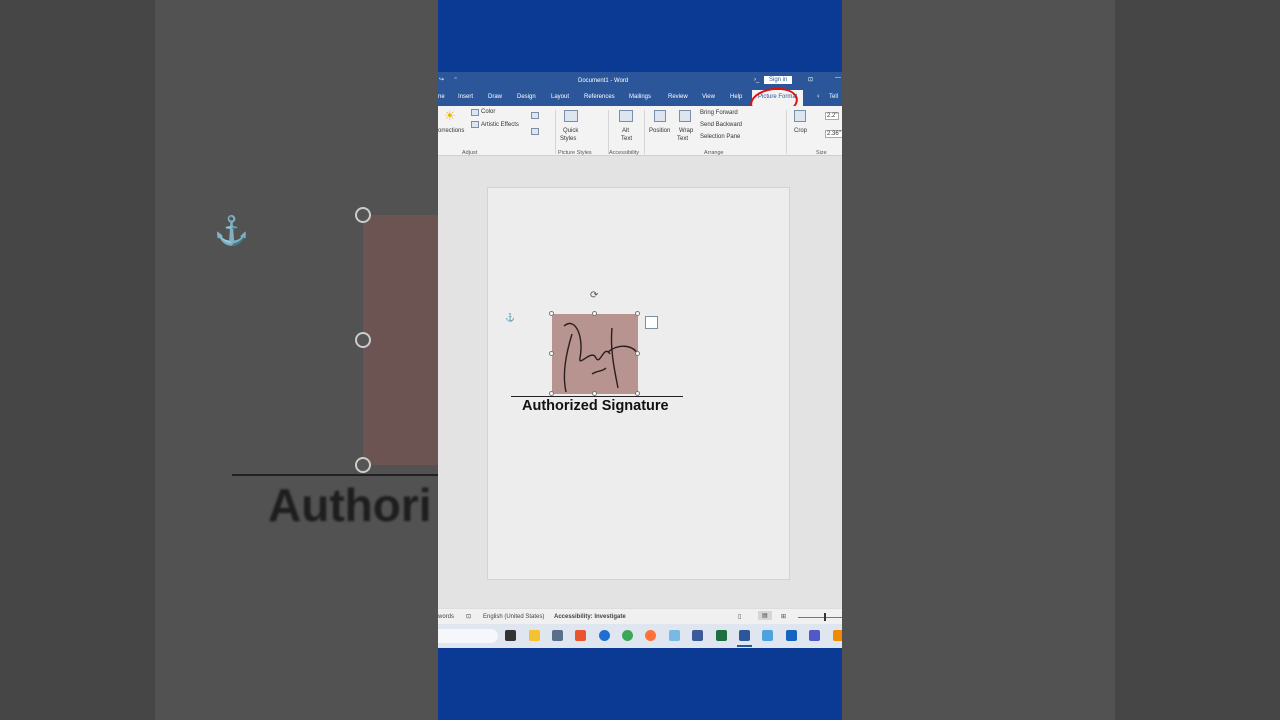  Describe the element at coordinates (510, 635) in the screenshot. I see `task-view-icon` at that location.